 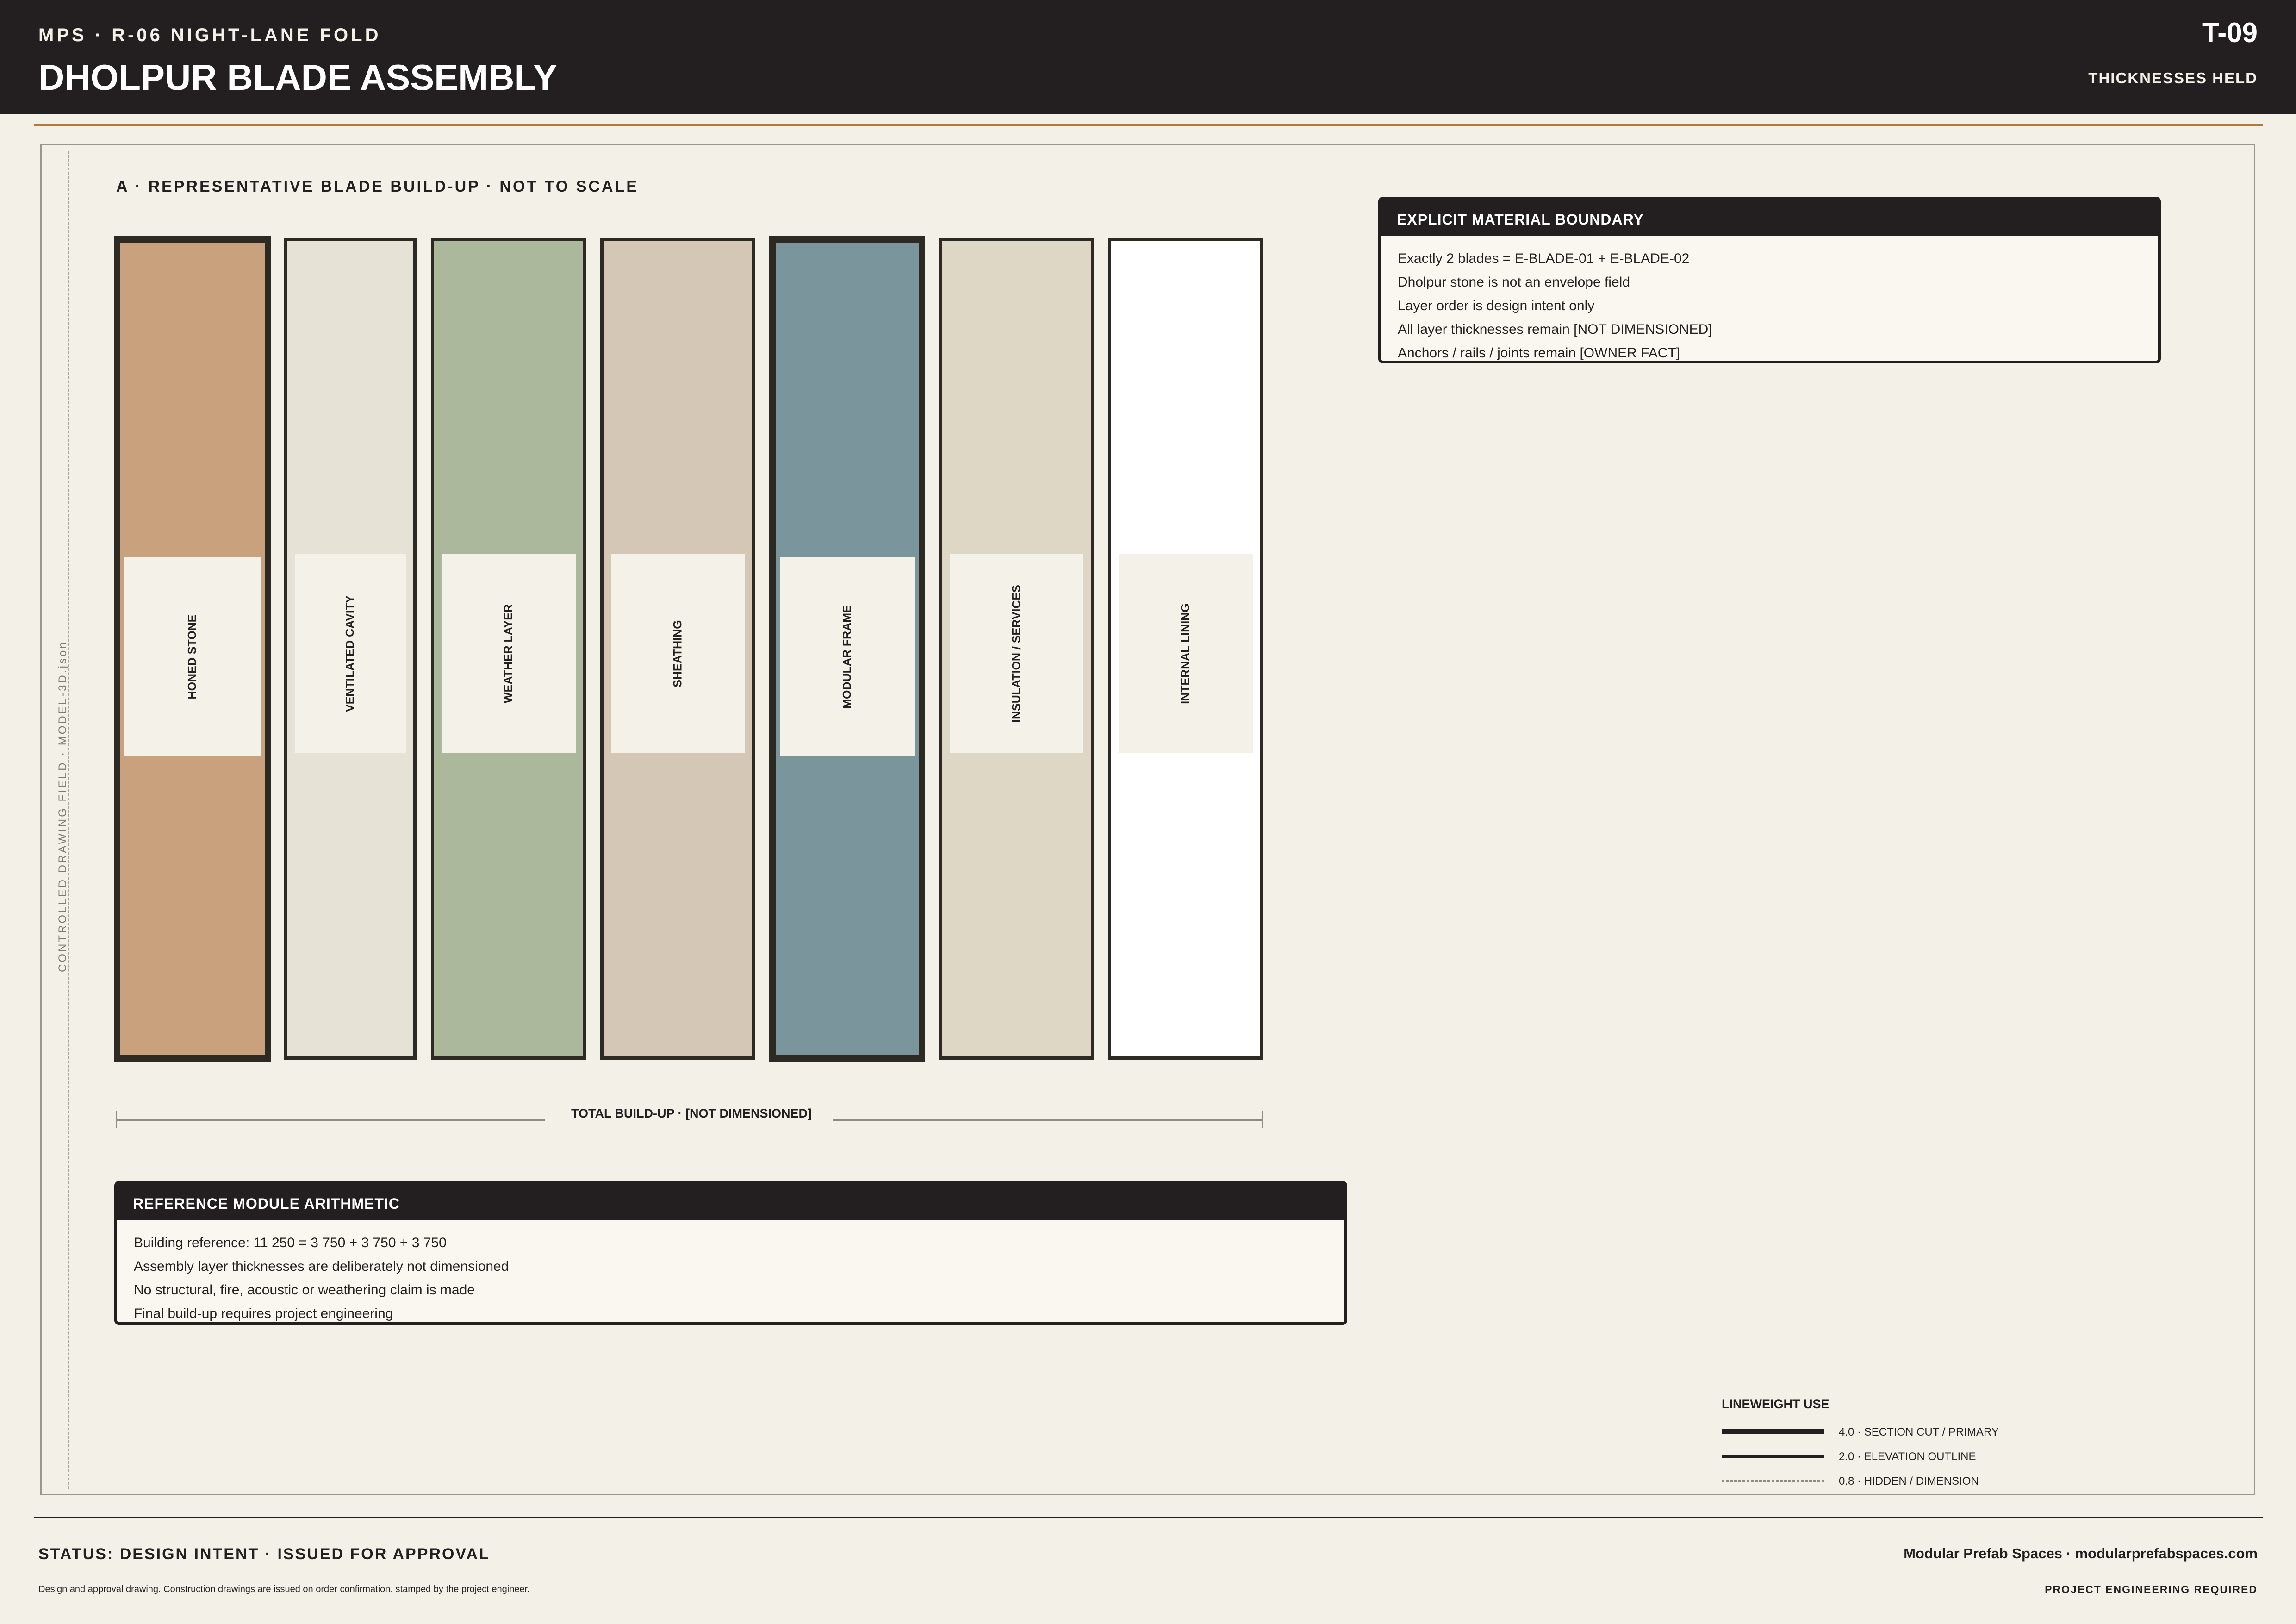 I want to click on project-line: MPS · R-06 NIGHT-LANE FOLD, so click(x=209, y=35).